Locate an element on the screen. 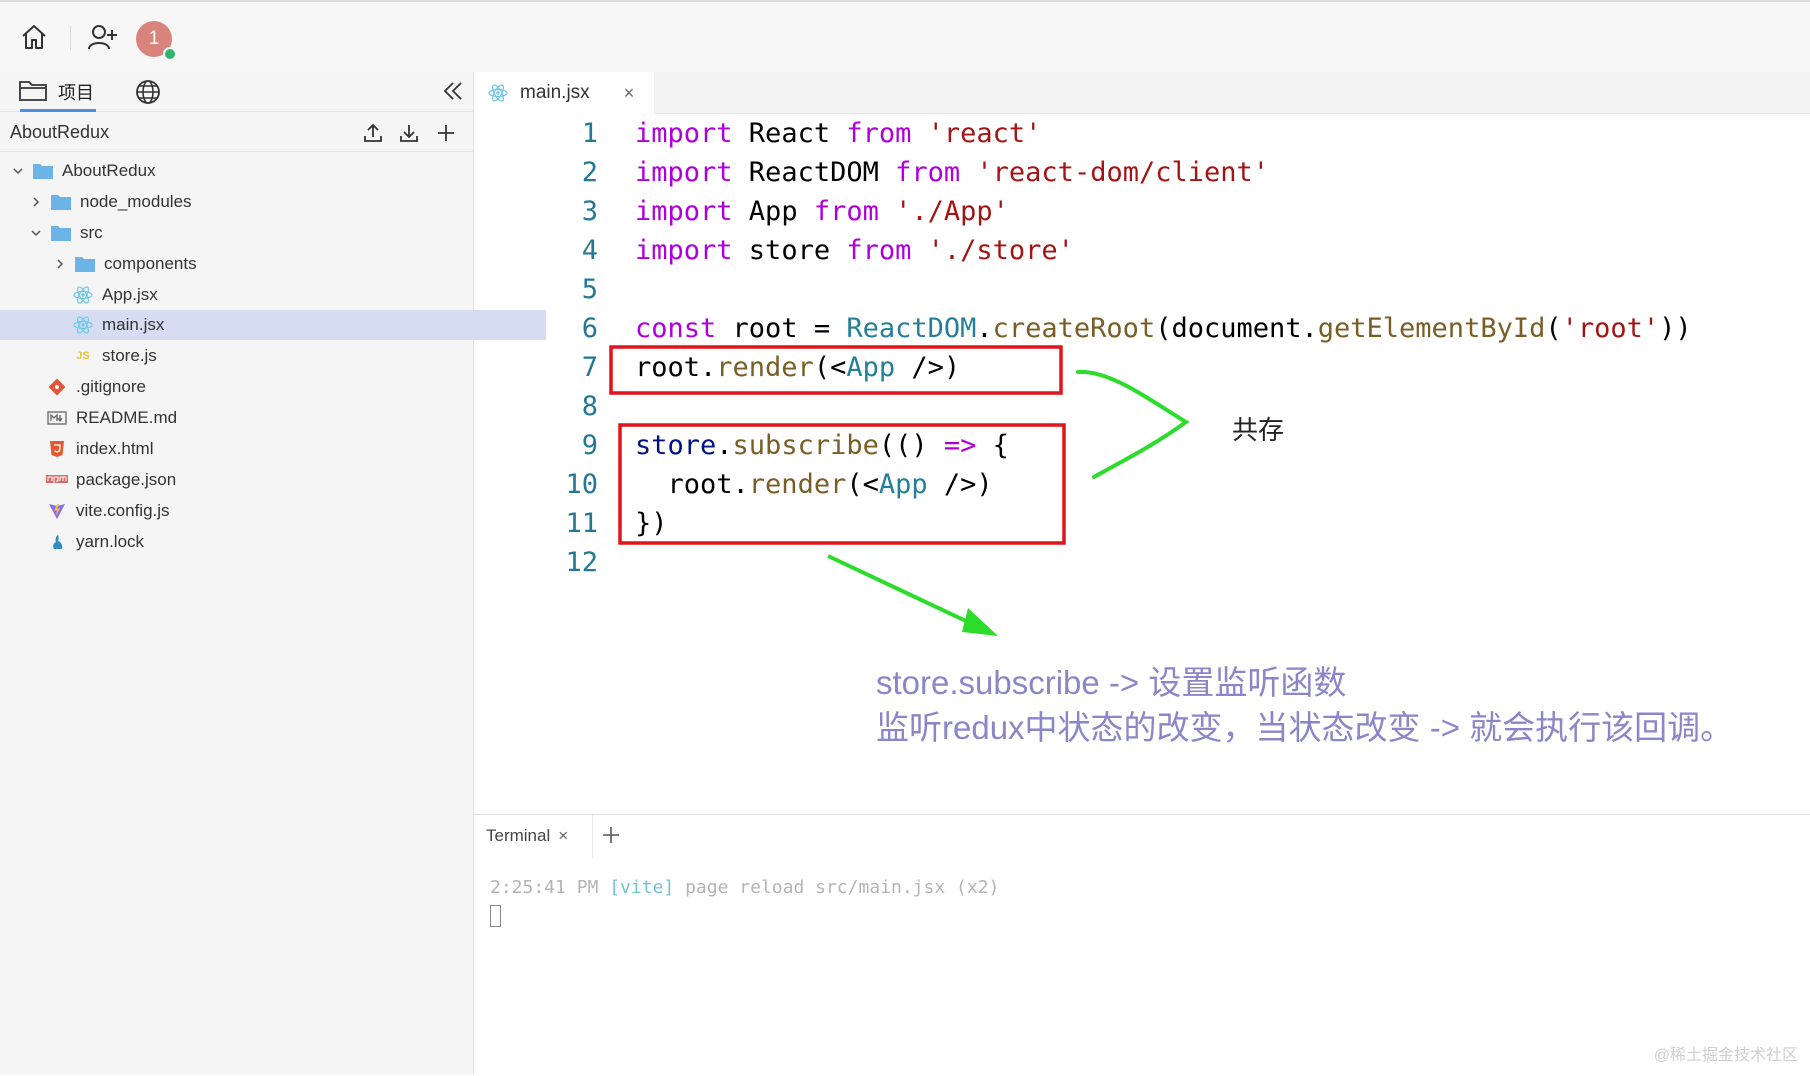 This screenshot has height=1076, width=1810. home-icon is located at coordinates (34, 37).